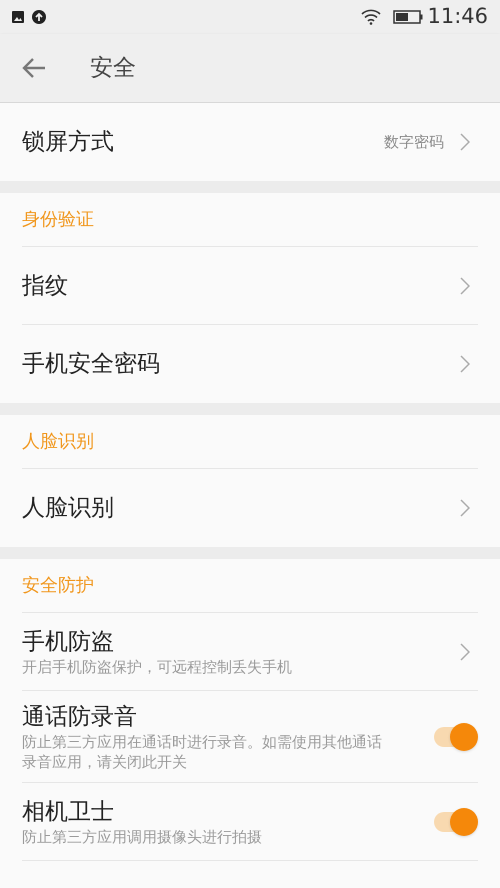 This screenshot has height=888, width=500. What do you see at coordinates (250, 364) in the screenshot?
I see `settings-row: 手机安全密码` at bounding box center [250, 364].